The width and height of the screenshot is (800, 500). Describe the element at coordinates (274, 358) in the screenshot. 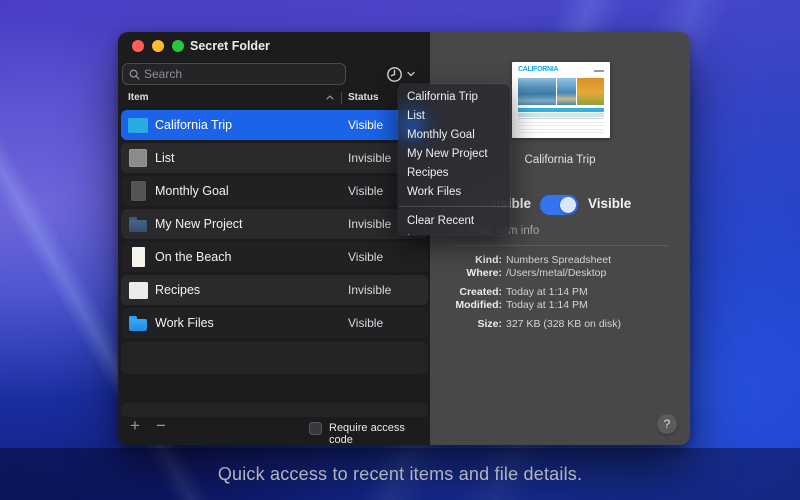

I see `empty-row-area` at that location.